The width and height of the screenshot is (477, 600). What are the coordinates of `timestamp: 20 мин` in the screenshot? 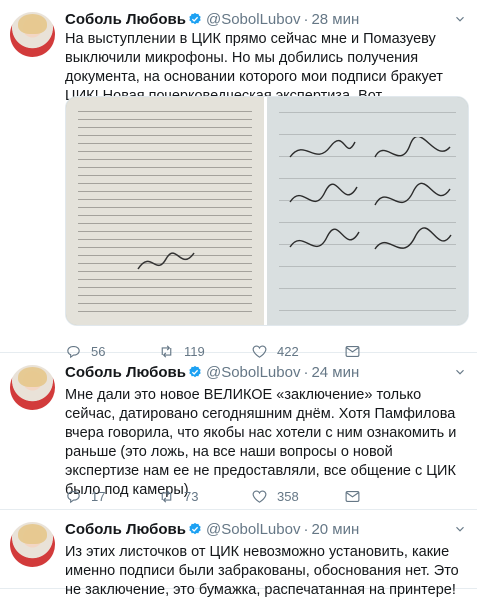 It's located at (335, 529).